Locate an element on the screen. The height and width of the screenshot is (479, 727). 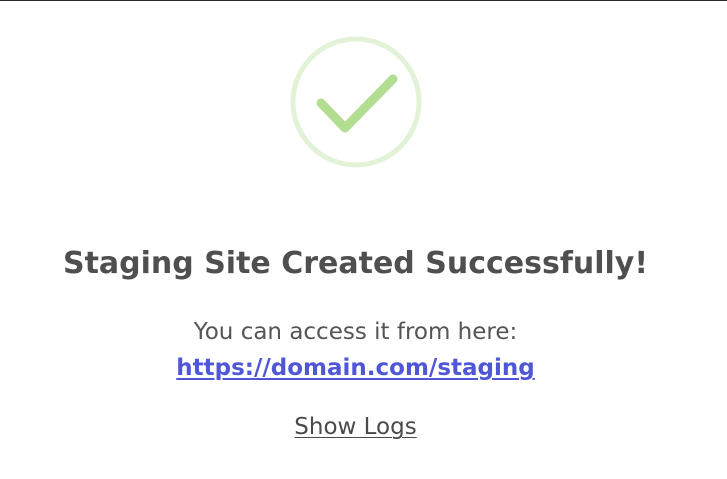
show-logs-container: Show Logs is located at coordinates (355, 427).